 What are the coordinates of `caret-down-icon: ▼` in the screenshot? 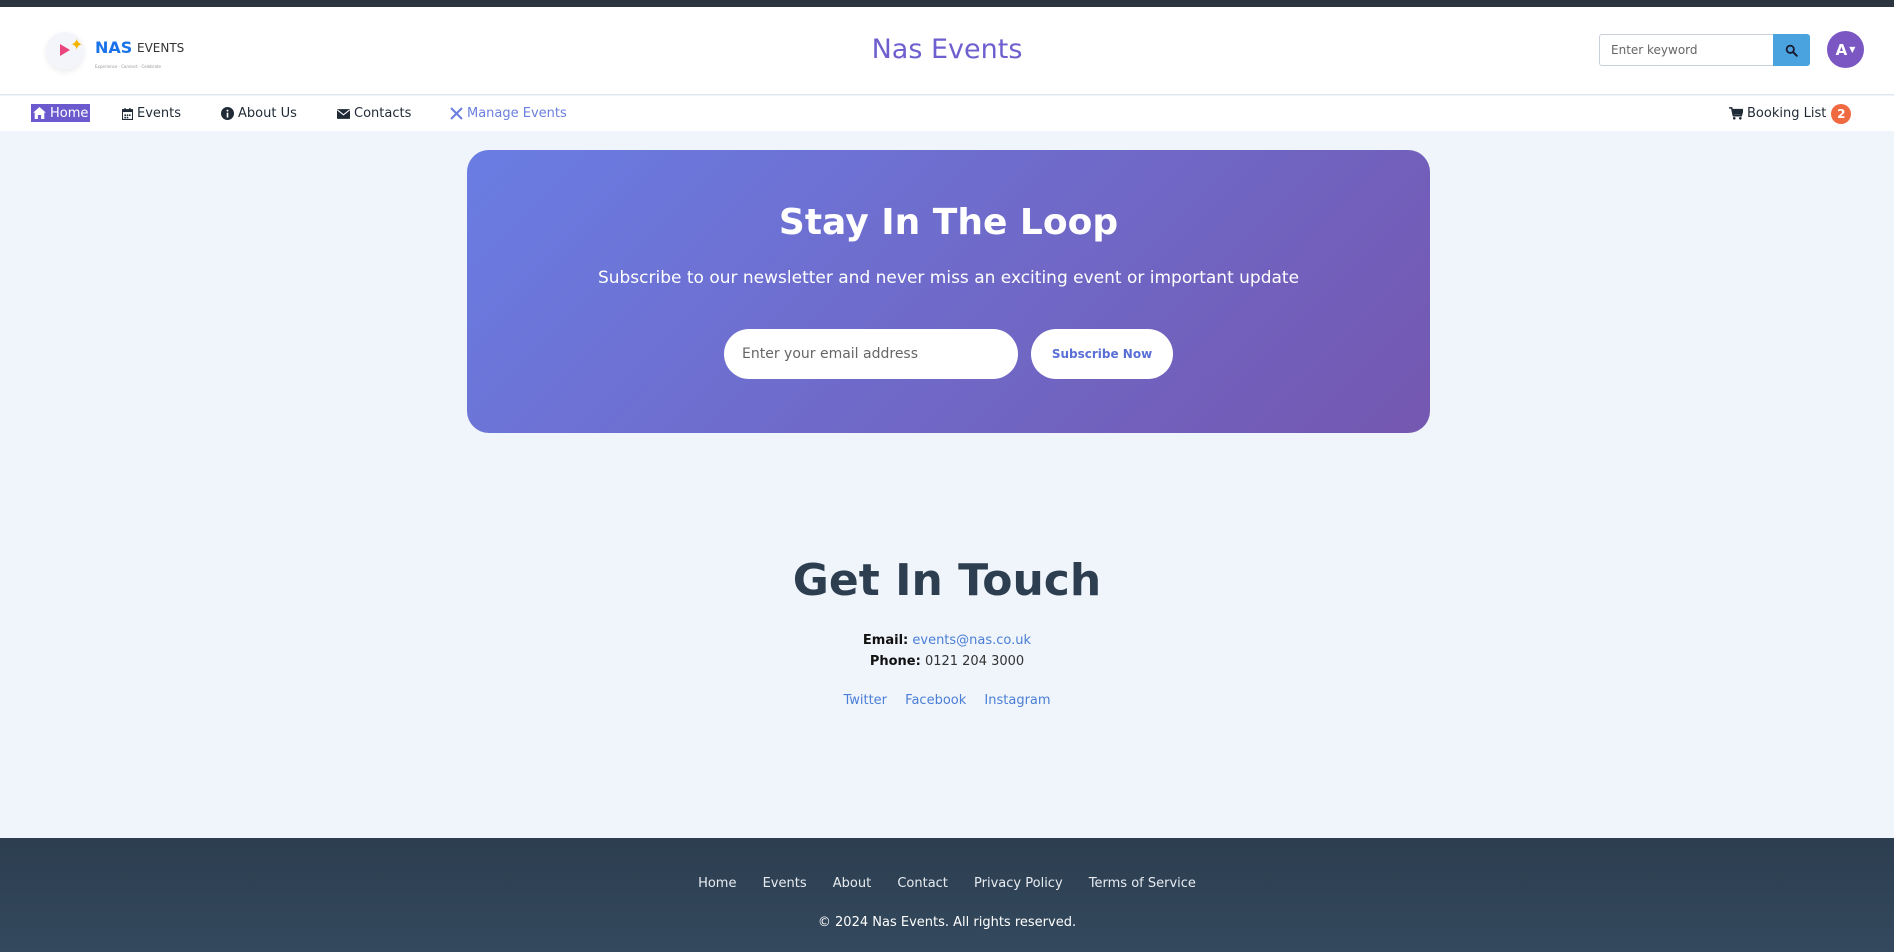 It's located at (1852, 49).